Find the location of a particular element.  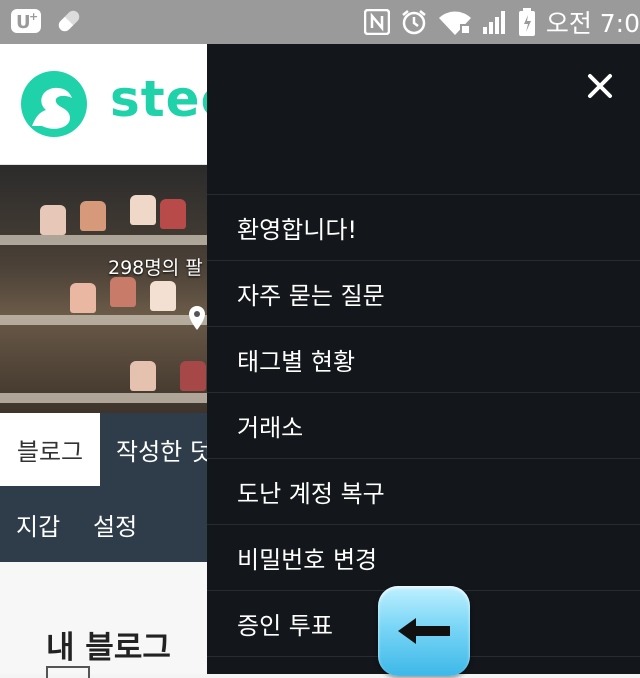

status-bar: U + 오전 7:0 is located at coordinates (320, 22).